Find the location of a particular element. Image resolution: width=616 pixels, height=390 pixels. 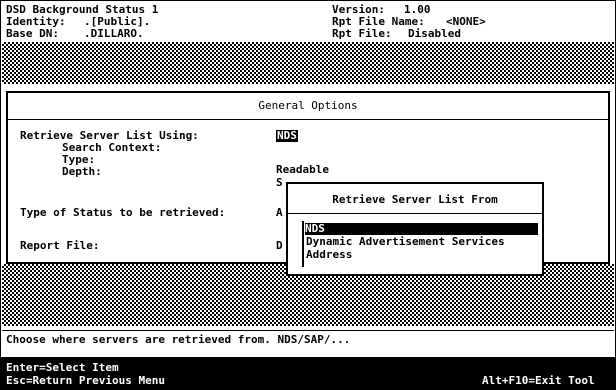

popup-option-nds: NDS is located at coordinates (421, 229).